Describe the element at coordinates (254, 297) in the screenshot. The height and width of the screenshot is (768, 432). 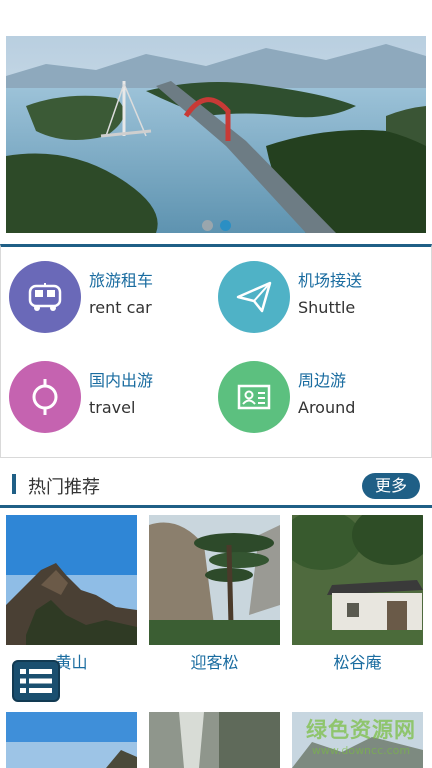
I see `paper-plane-icon` at that location.